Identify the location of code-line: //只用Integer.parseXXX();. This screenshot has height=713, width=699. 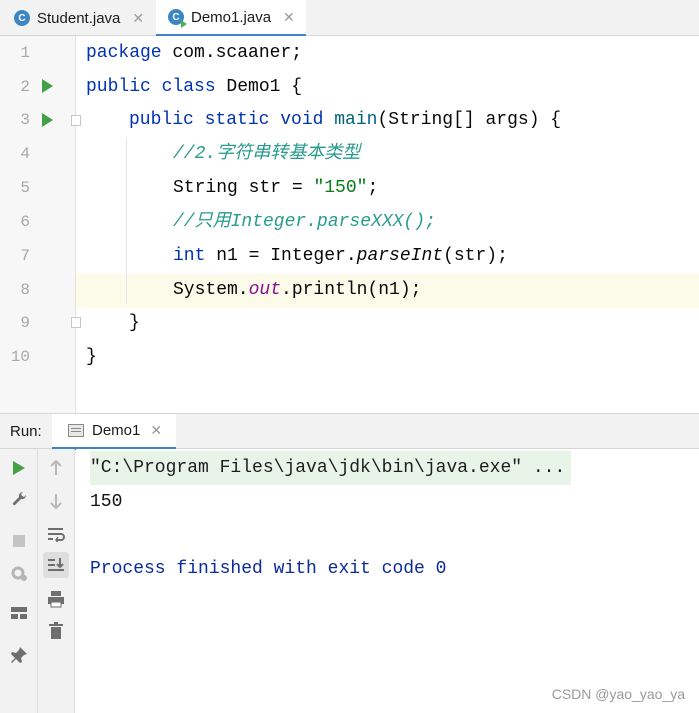
(304, 222).